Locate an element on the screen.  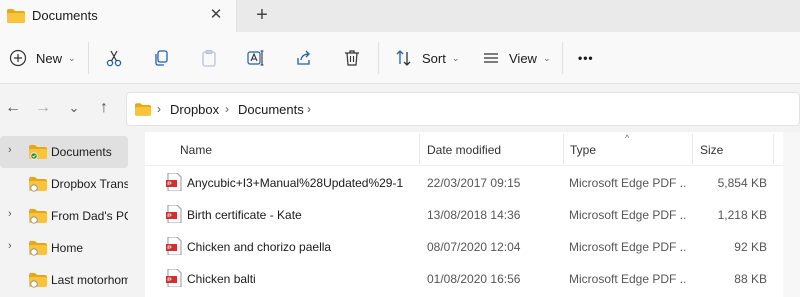
file-name: Anycubic+I3+Manual%28Updated%29-1 is located at coordinates (295, 183).